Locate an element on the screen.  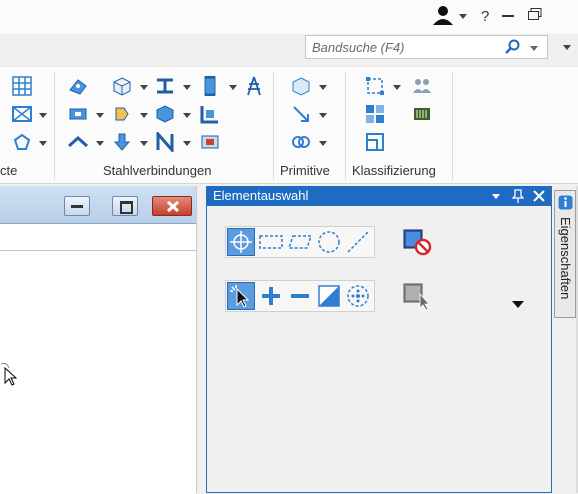
search-placeholder: Bandsuche (F4) is located at coordinates (358, 47).